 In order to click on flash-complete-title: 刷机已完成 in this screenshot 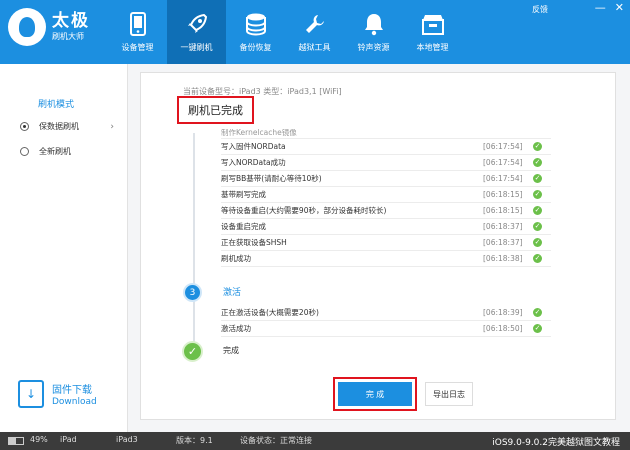, I will do `click(215, 110)`.